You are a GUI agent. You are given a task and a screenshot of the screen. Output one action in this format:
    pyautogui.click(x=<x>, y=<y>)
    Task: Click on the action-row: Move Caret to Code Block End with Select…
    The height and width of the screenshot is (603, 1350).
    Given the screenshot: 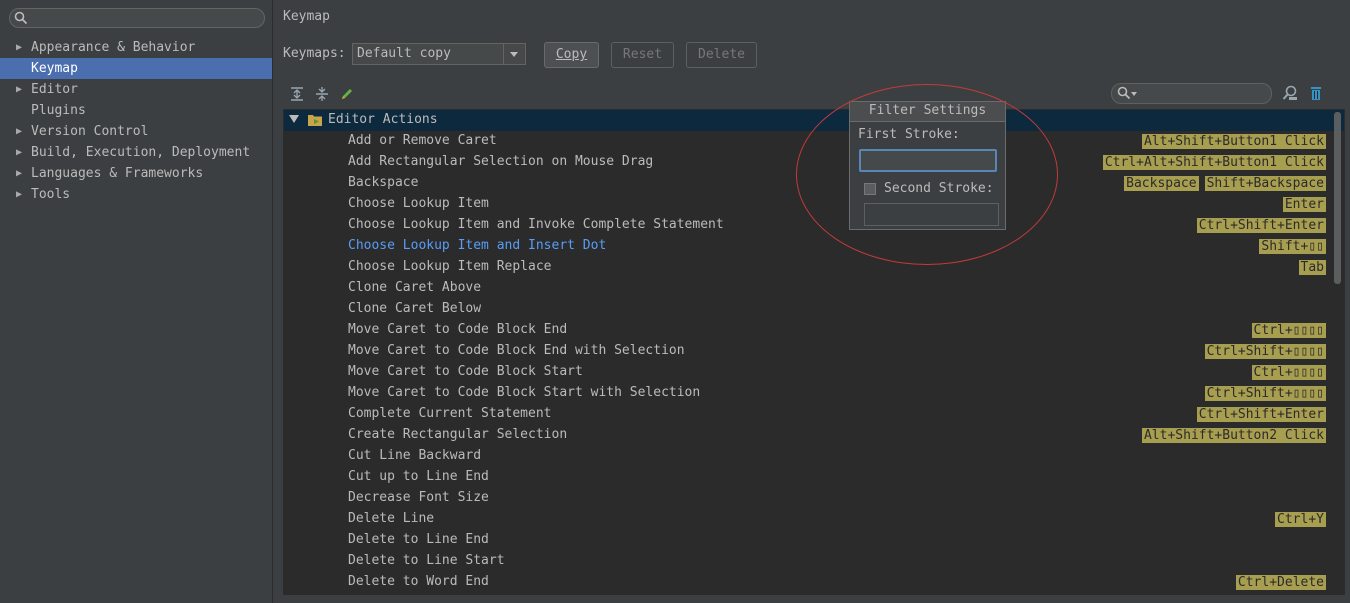 What is the action you would take?
    pyautogui.click(x=814, y=351)
    